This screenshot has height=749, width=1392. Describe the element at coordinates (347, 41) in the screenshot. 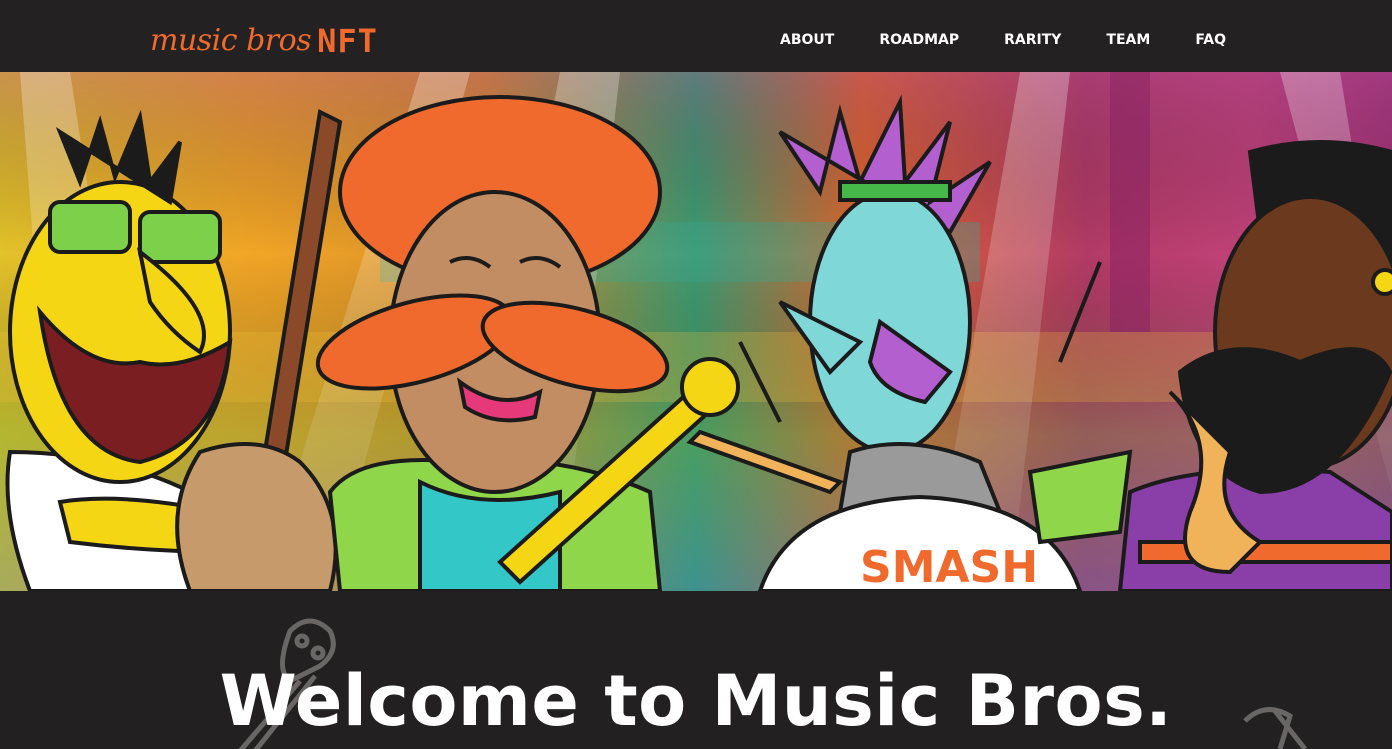

I see `logo-nft-badge: NFT` at that location.